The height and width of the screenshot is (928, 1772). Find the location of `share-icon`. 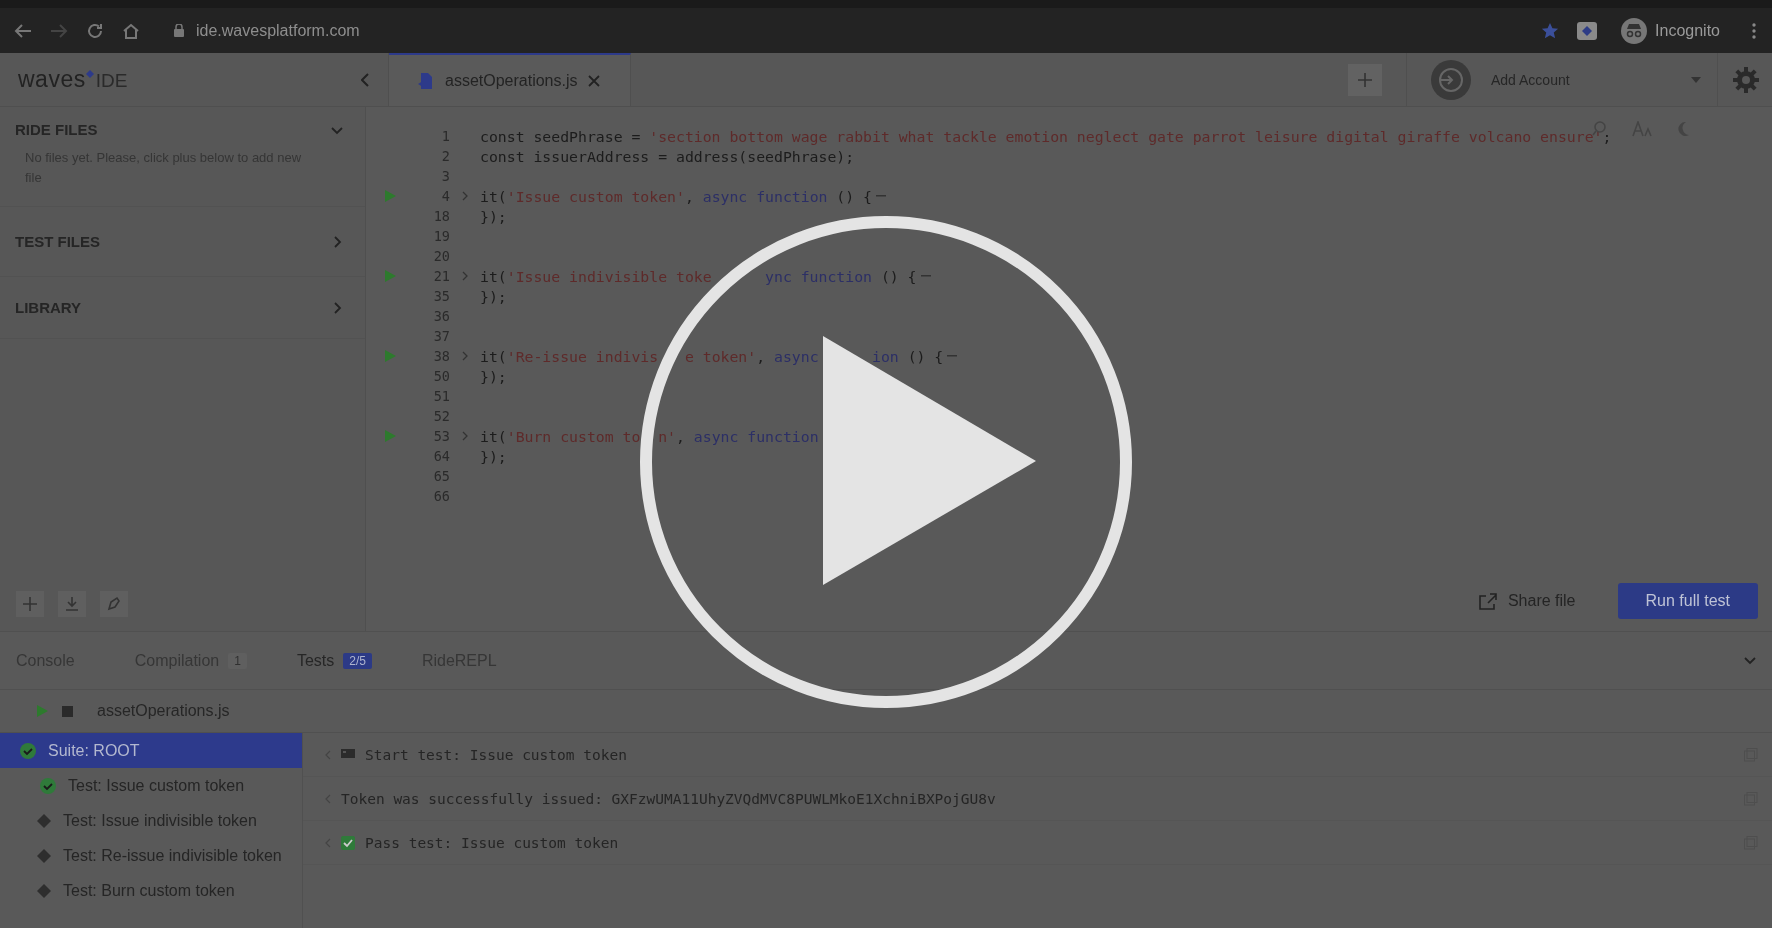

share-icon is located at coordinates (1487, 601).